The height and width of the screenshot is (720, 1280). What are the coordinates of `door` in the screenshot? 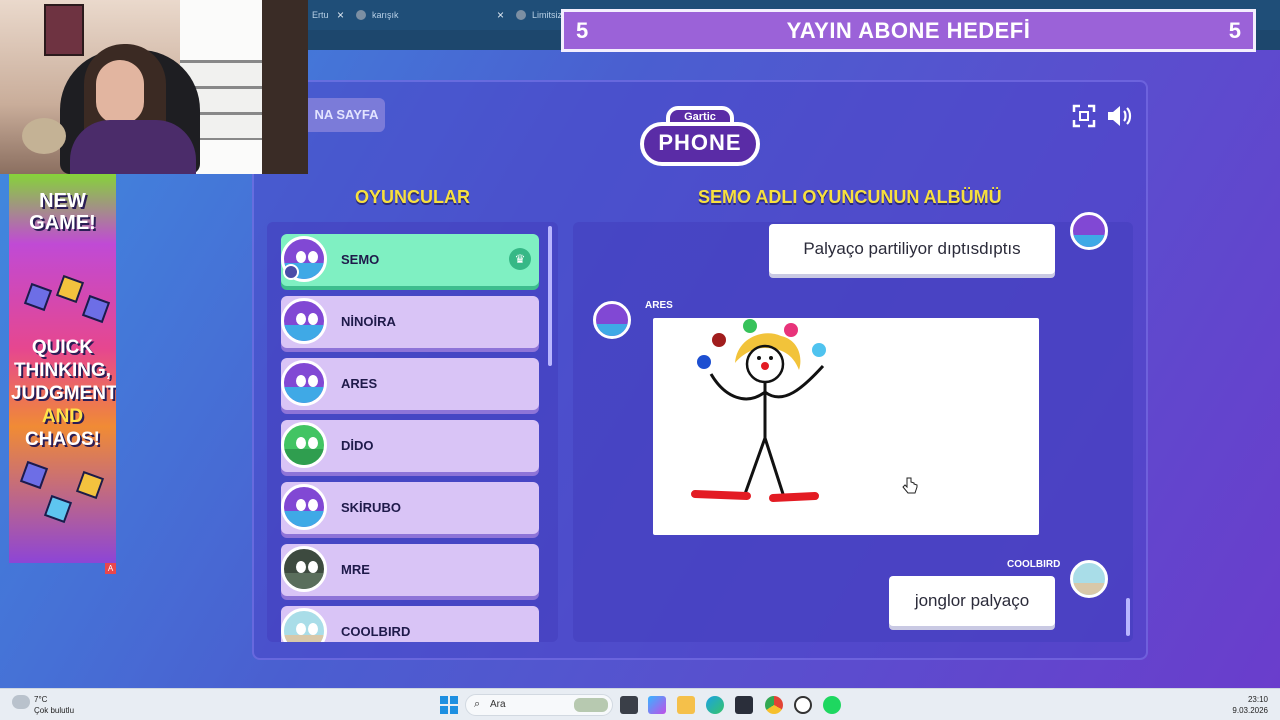 It's located at (285, 87).